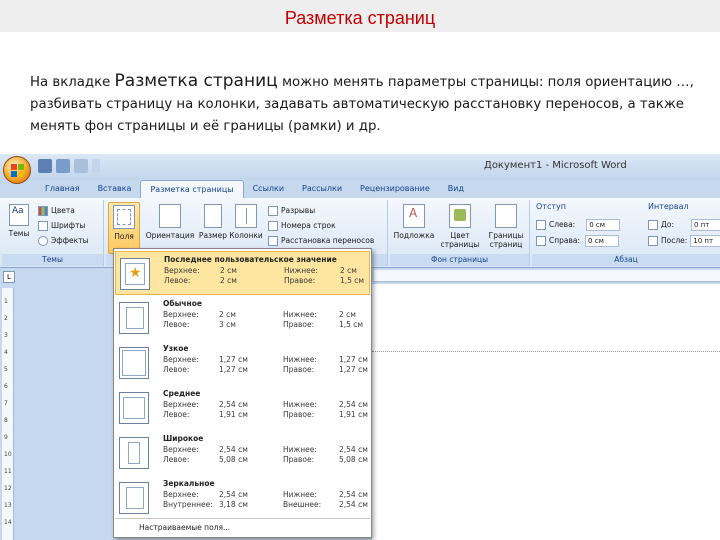  Describe the element at coordinates (460, 240) in the screenshot. I see `page-color-label: Цвет страницы` at that location.